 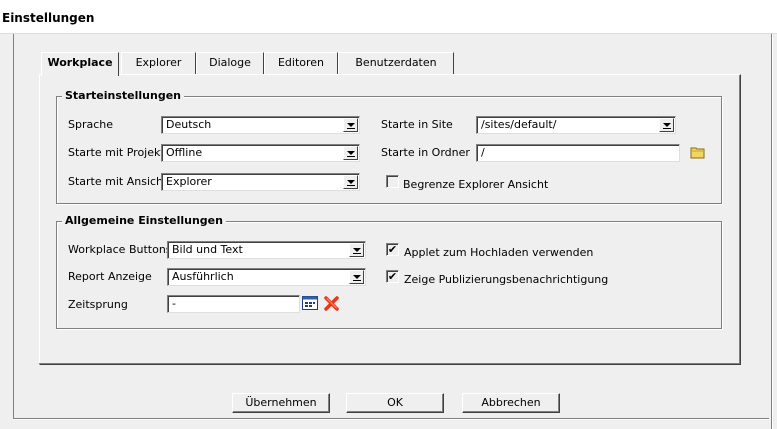 What do you see at coordinates (425, 152) in the screenshot?
I see `folder-label: Starte in Ordner` at bounding box center [425, 152].